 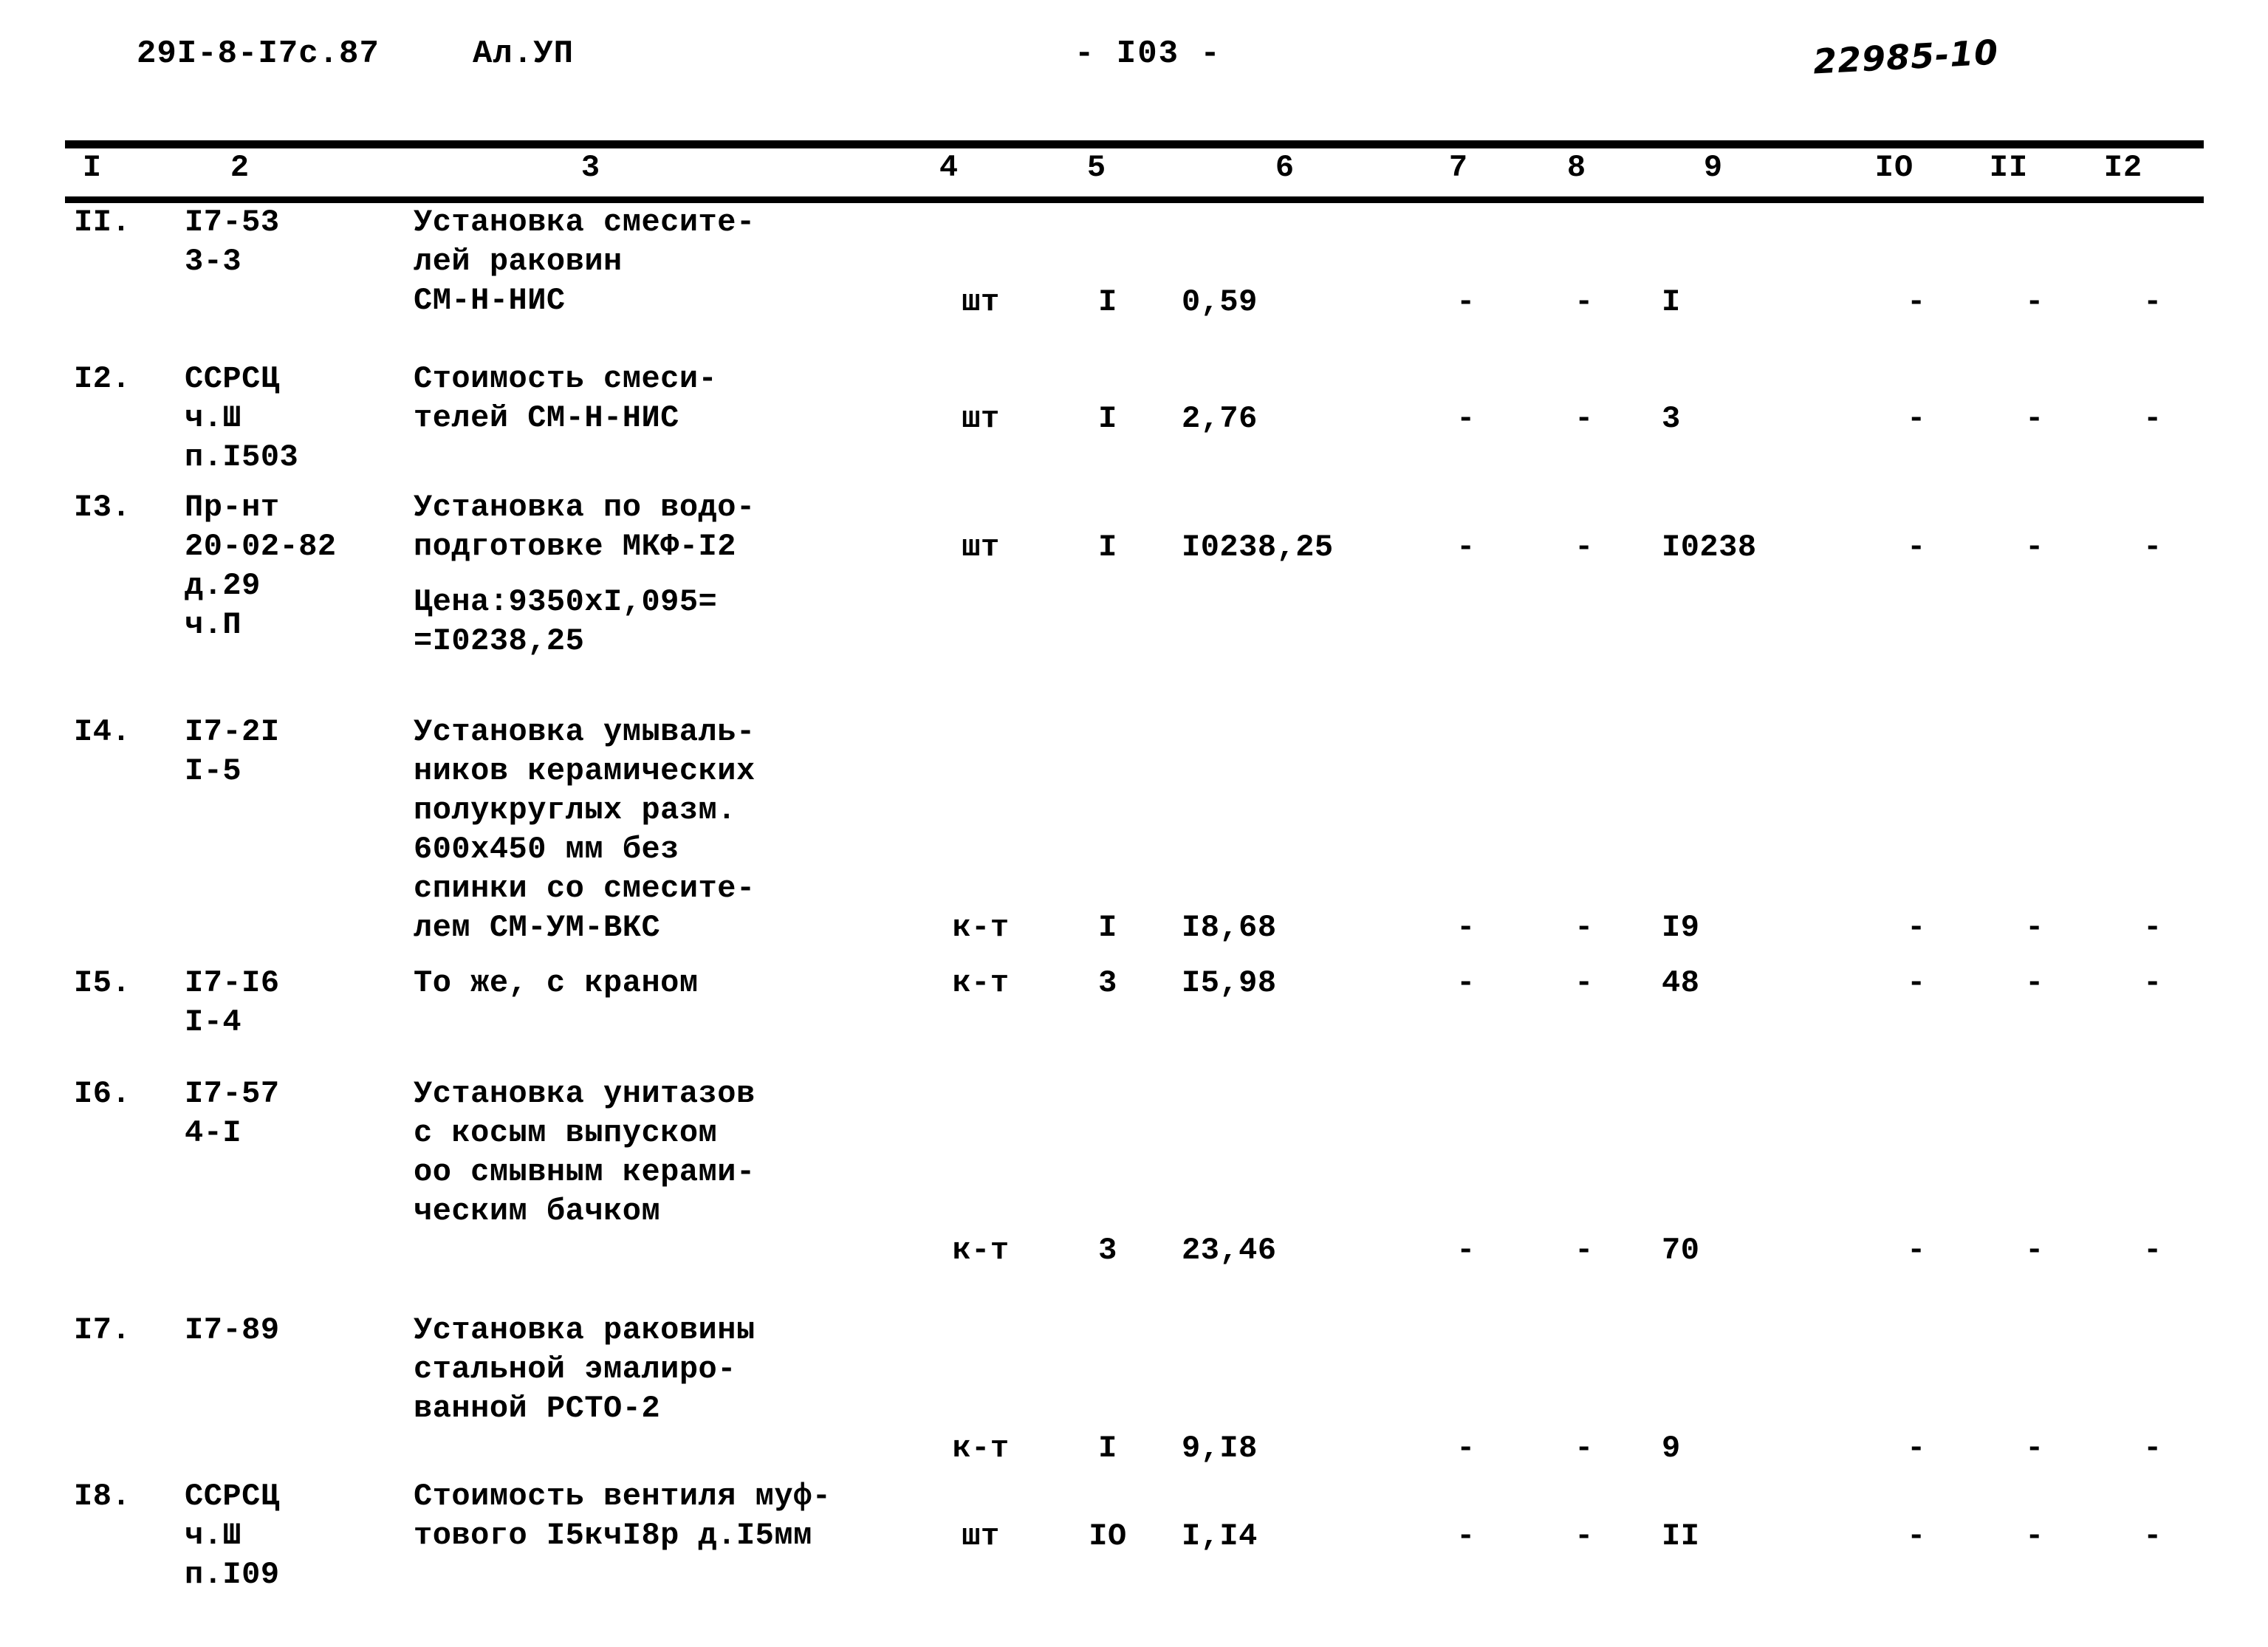 What do you see at coordinates (233, 751) in the screenshot?
I see `row-code-cell: I7-2I I-5` at bounding box center [233, 751].